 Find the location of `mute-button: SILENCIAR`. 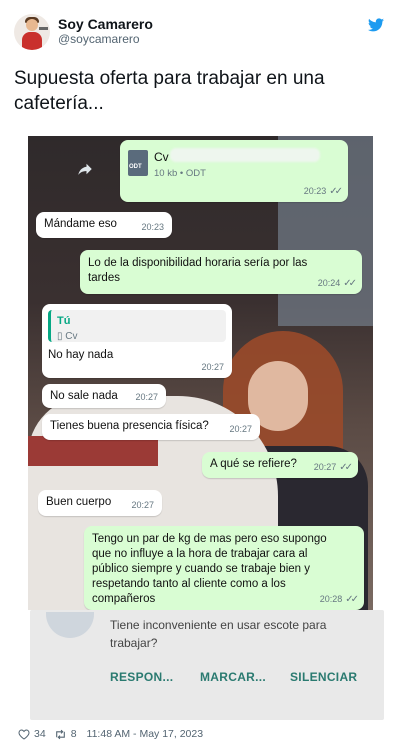

mute-button: SILENCIAR is located at coordinates (323, 677).